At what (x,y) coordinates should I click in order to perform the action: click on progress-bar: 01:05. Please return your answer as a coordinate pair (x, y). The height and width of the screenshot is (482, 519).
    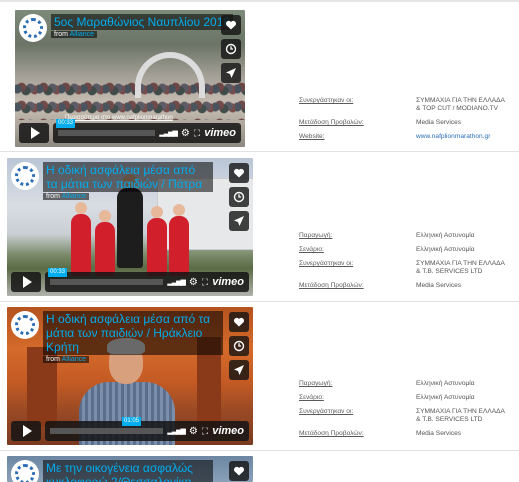
    Looking at the image, I should click on (107, 425).